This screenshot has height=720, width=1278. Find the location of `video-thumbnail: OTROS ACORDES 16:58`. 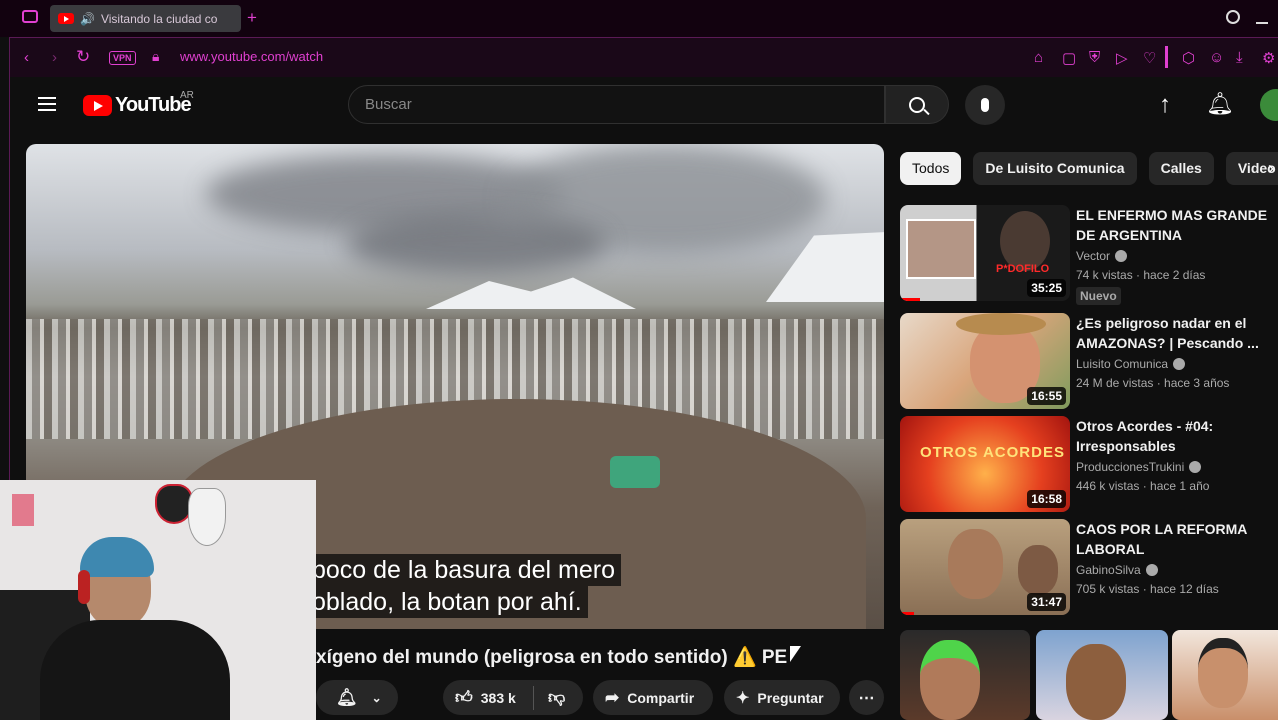

video-thumbnail: OTROS ACORDES 16:58 is located at coordinates (985, 464).